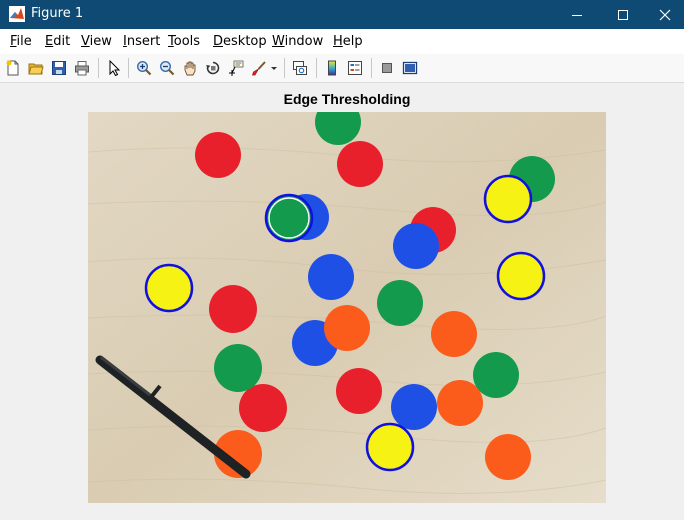 This screenshot has width=684, height=520. I want to click on menu-file: File, so click(21, 41).